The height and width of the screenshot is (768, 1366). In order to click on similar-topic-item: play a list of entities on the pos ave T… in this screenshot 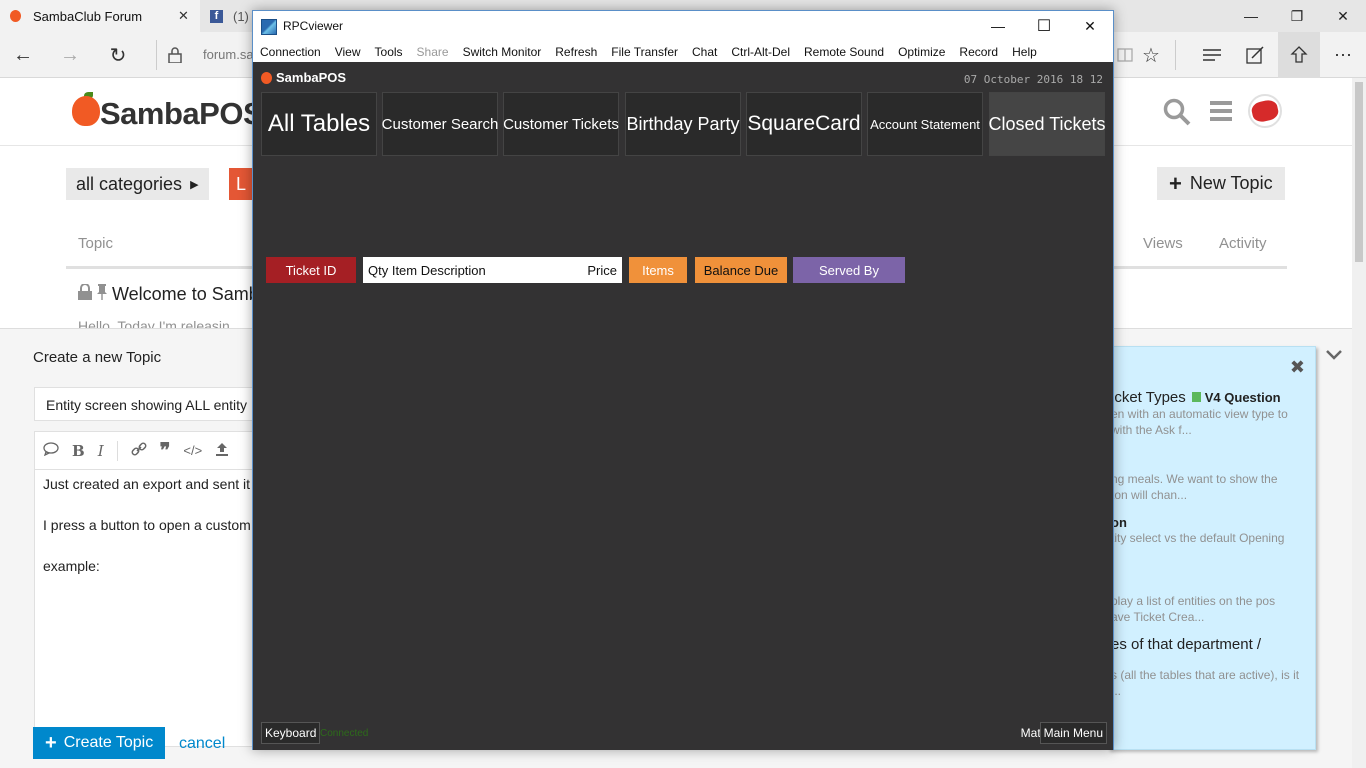, I will do `click(1213, 609)`.